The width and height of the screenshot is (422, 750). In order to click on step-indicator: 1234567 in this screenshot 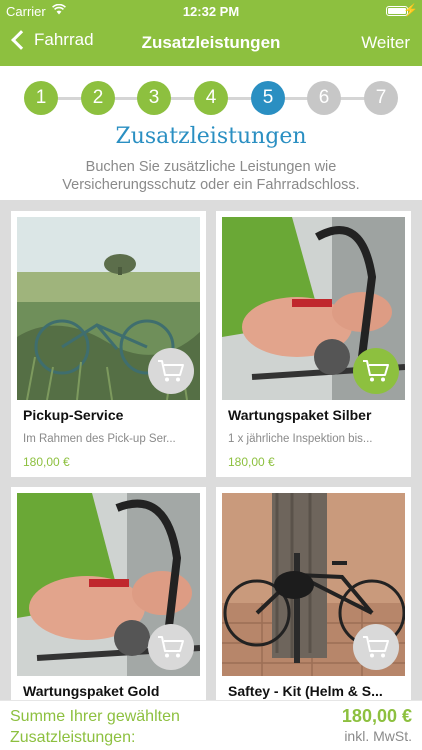, I will do `click(211, 98)`.